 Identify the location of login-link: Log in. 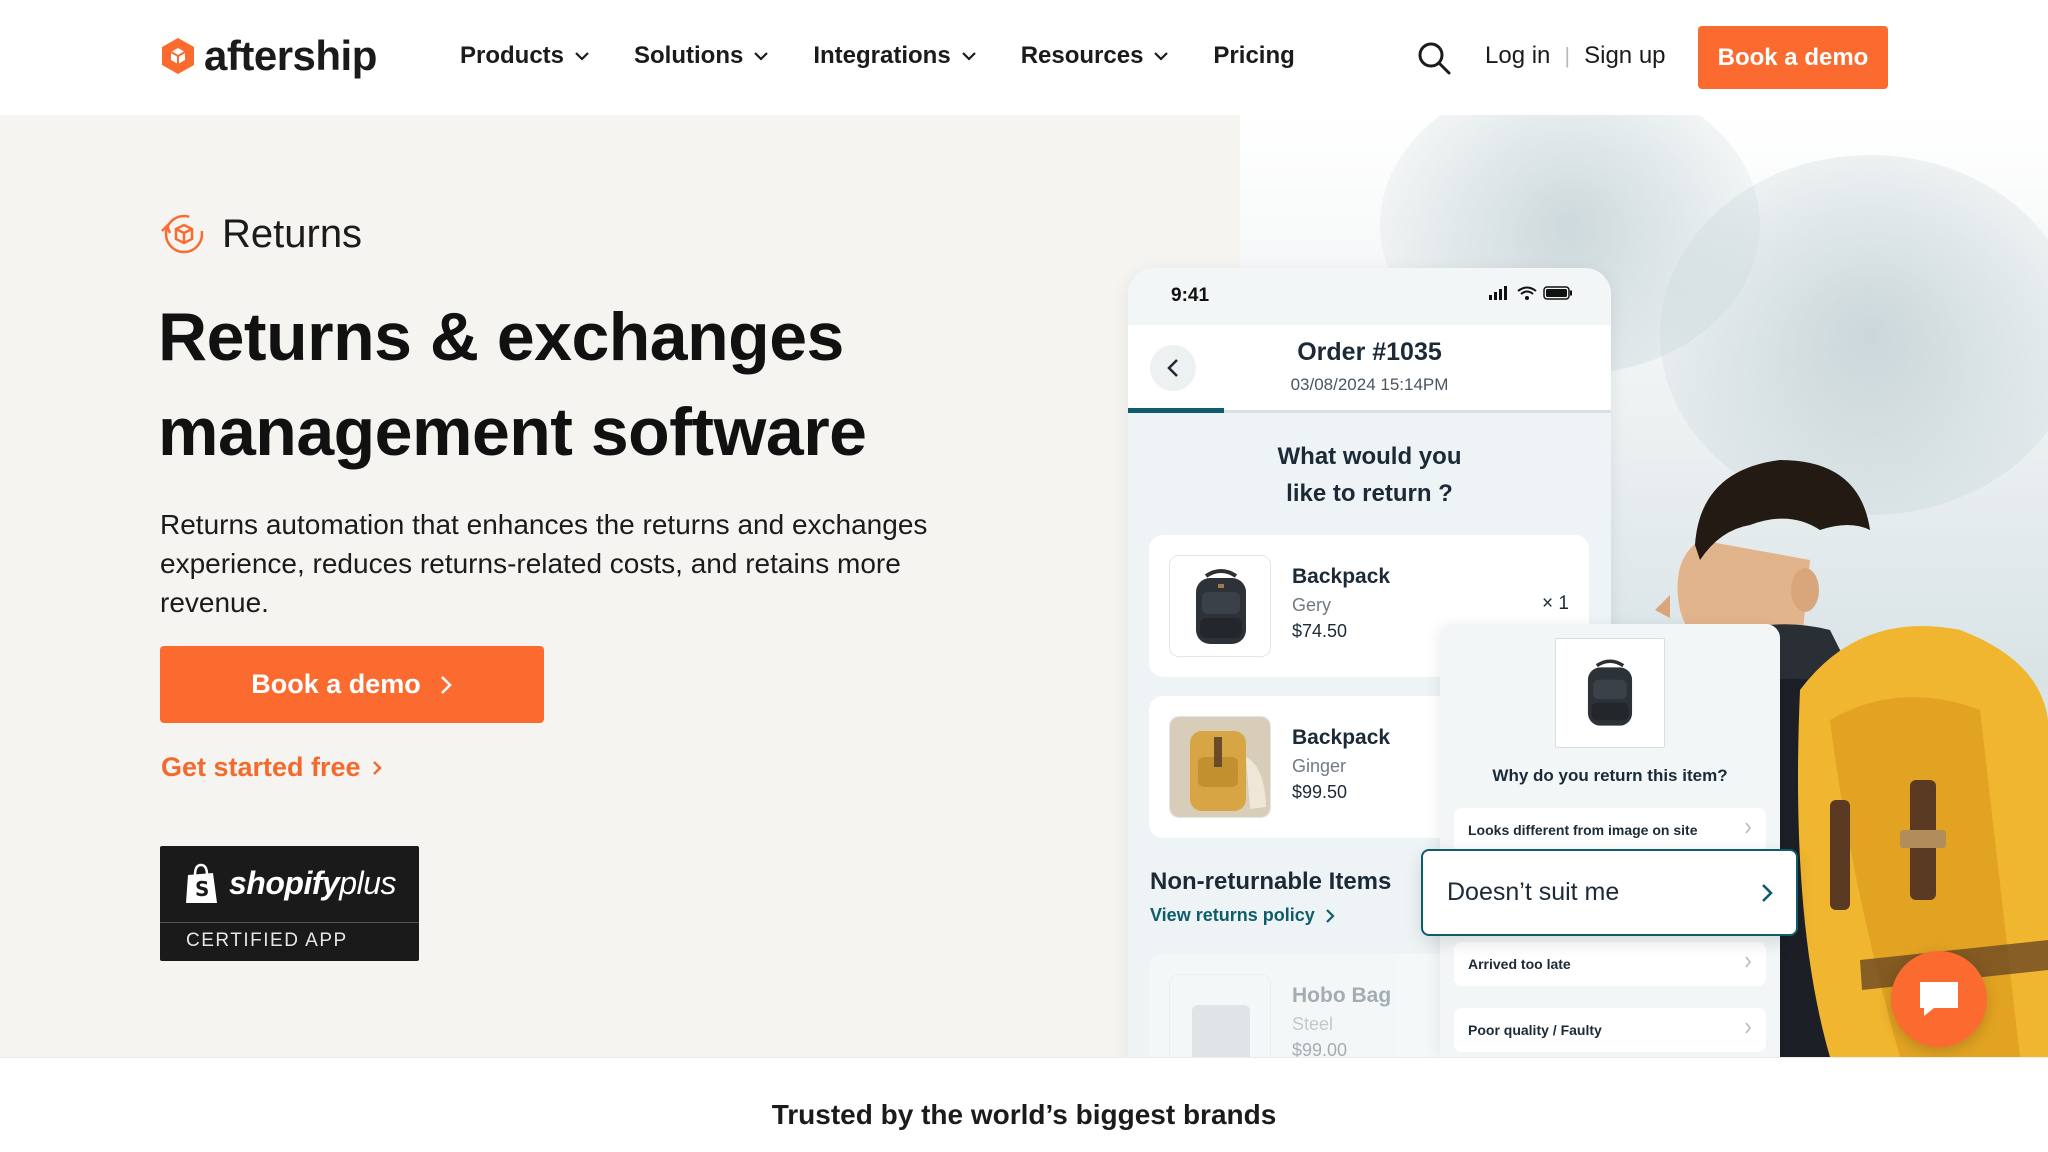
(1517, 56).